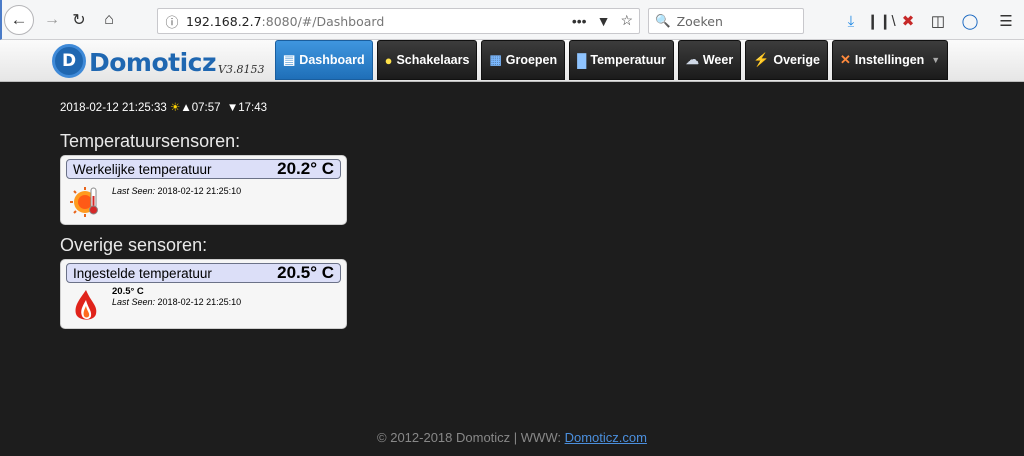 The image size is (1024, 456). I want to click on user-blocked-icon: ✖, so click(908, 21).